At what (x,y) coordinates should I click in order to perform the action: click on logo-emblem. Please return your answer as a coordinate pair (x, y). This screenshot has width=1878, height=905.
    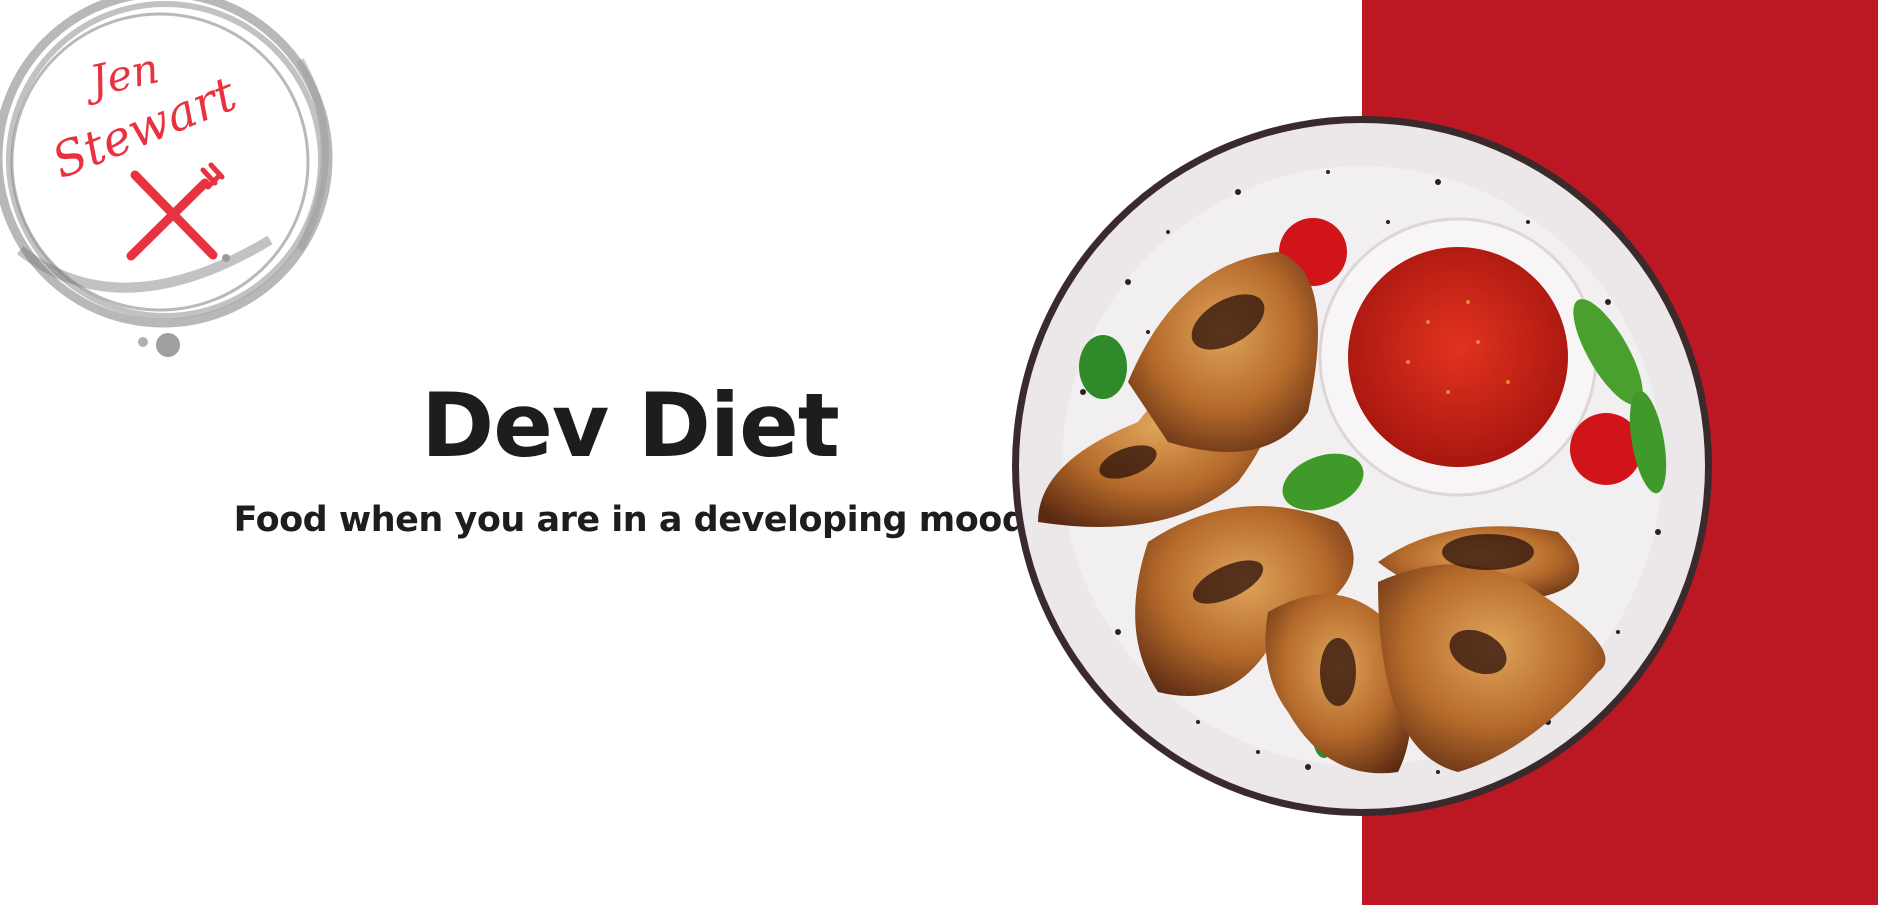
    Looking at the image, I should click on (166, 178).